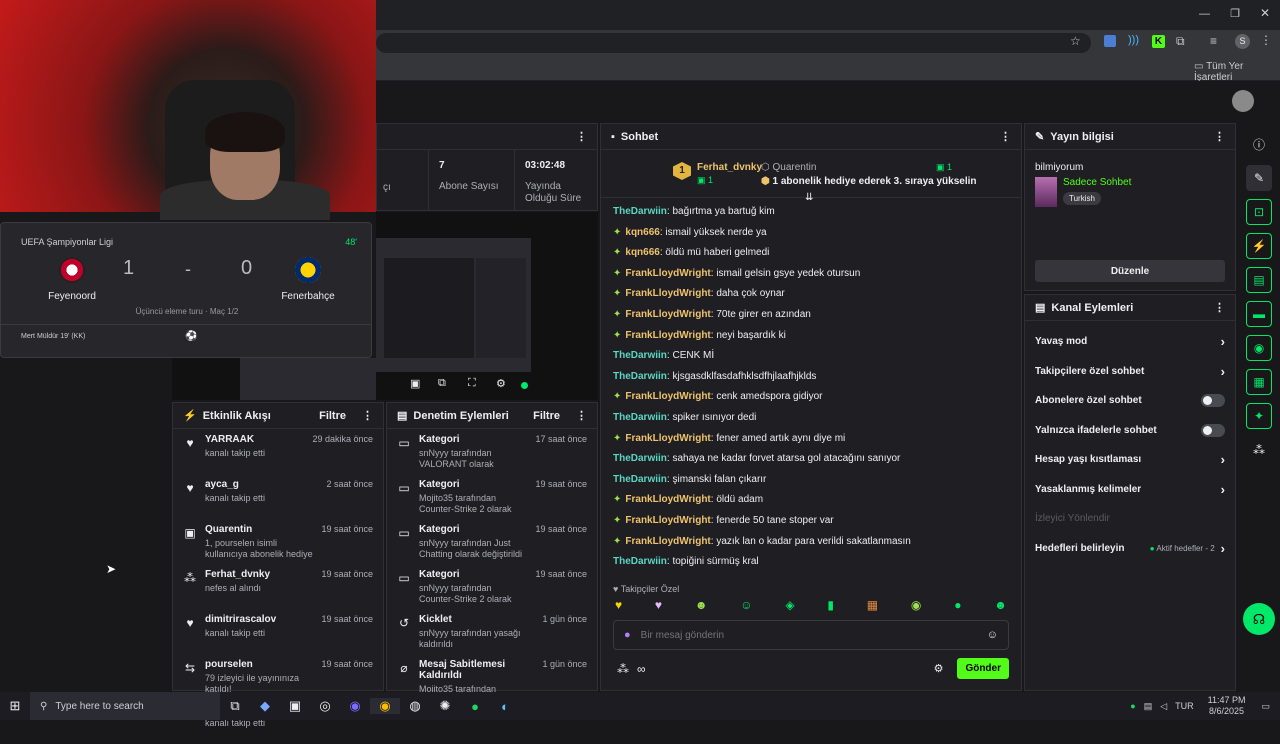  Describe the element at coordinates (641, 669) in the screenshot. I see `infinity-icon: ∞` at that location.